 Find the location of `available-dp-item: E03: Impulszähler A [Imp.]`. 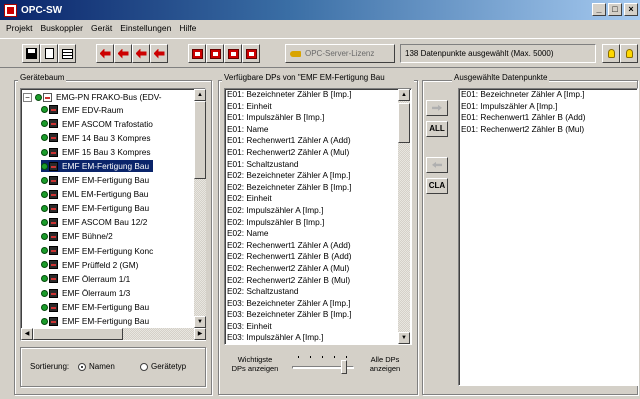

available-dp-item: E03: Impulszähler A [Imp.] is located at coordinates (318, 338).